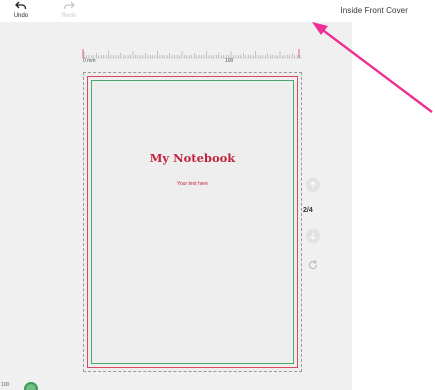  I want to click on ruler-start-label: 0 mm, so click(89, 61).